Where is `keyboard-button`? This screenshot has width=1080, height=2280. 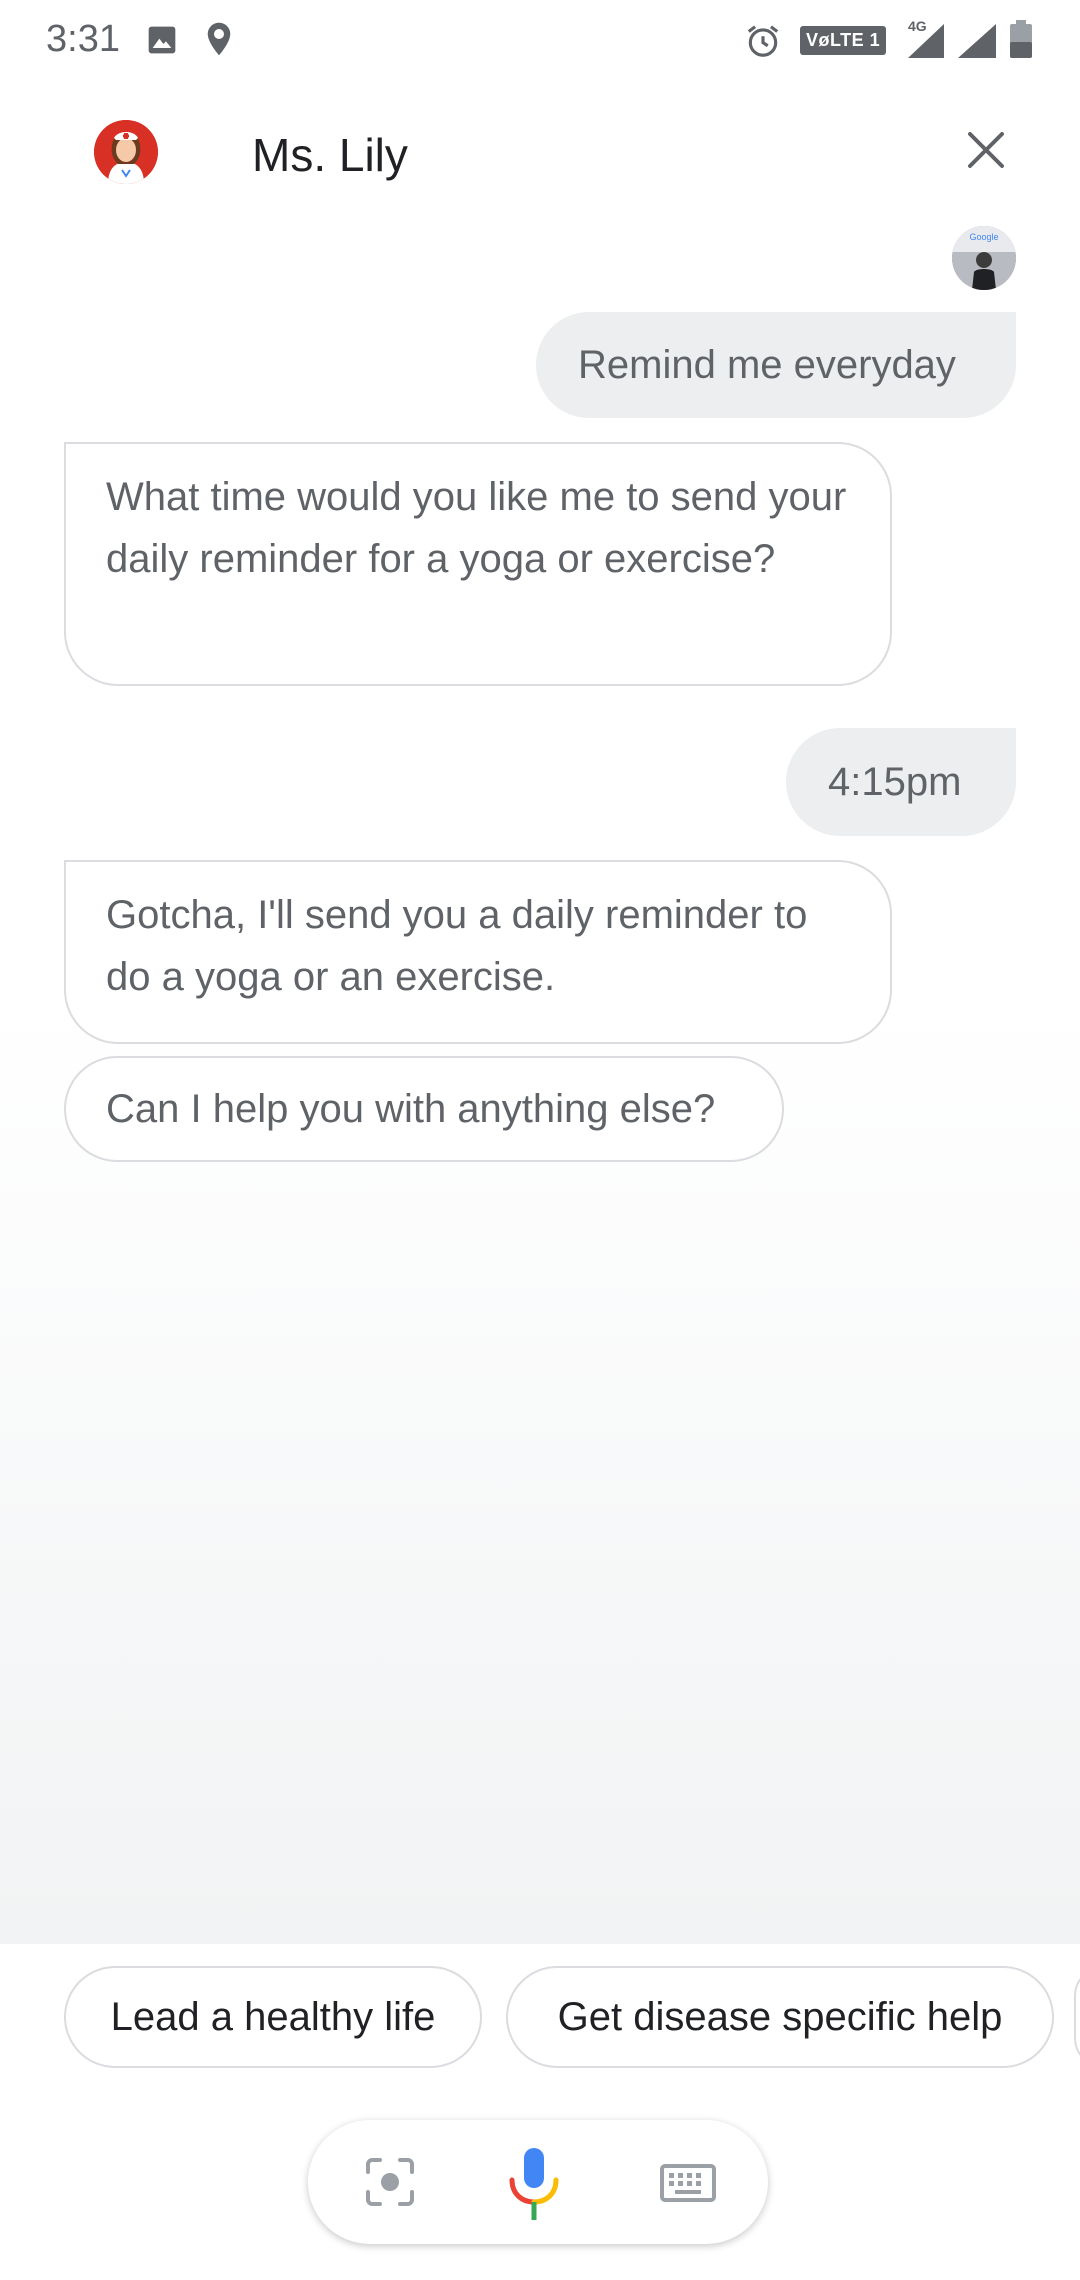 keyboard-button is located at coordinates (688, 2185).